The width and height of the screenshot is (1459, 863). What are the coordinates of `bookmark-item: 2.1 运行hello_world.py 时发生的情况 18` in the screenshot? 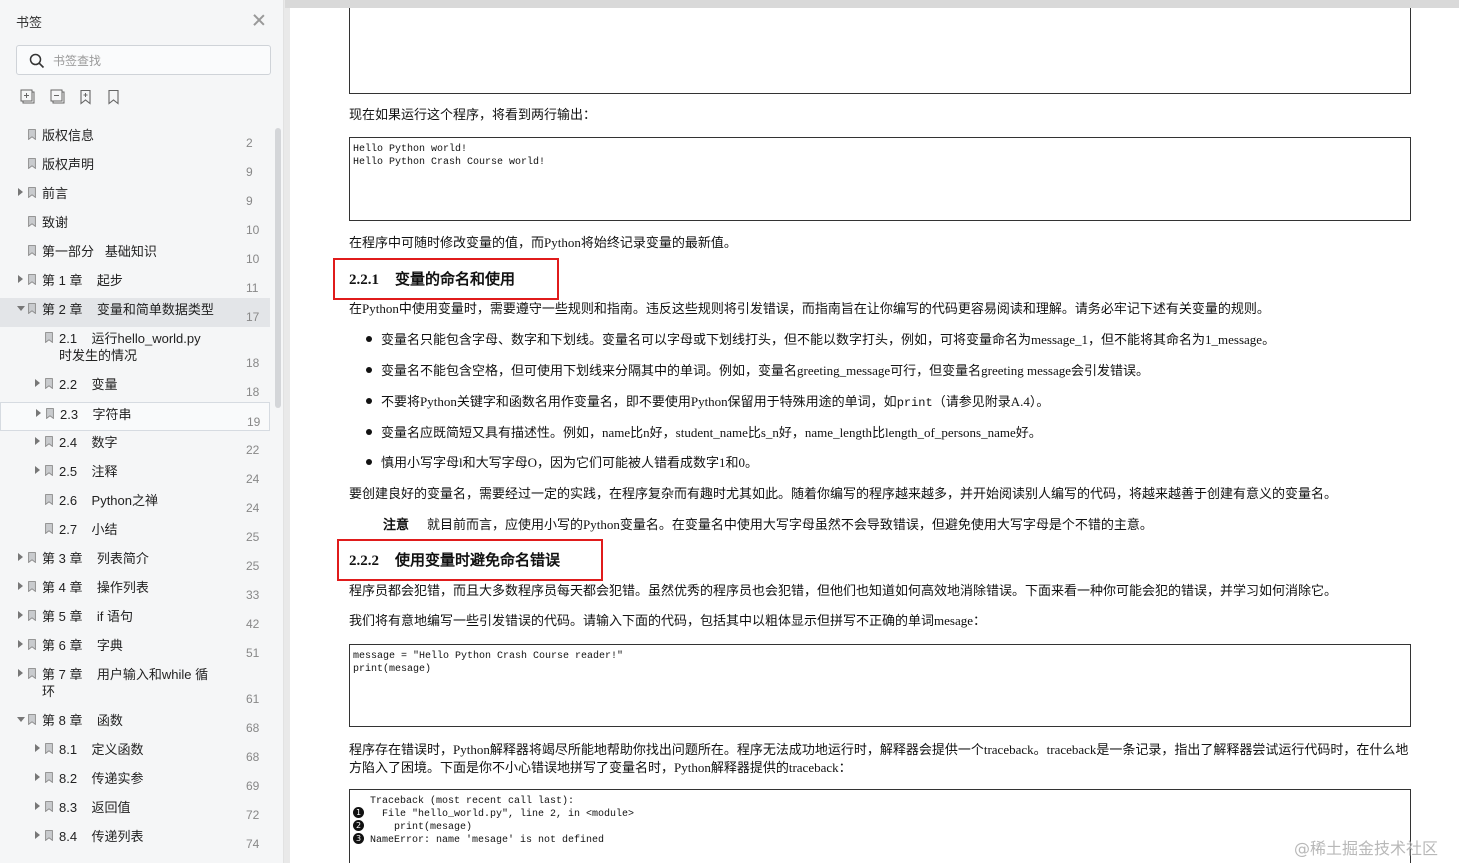 It's located at (135, 350).